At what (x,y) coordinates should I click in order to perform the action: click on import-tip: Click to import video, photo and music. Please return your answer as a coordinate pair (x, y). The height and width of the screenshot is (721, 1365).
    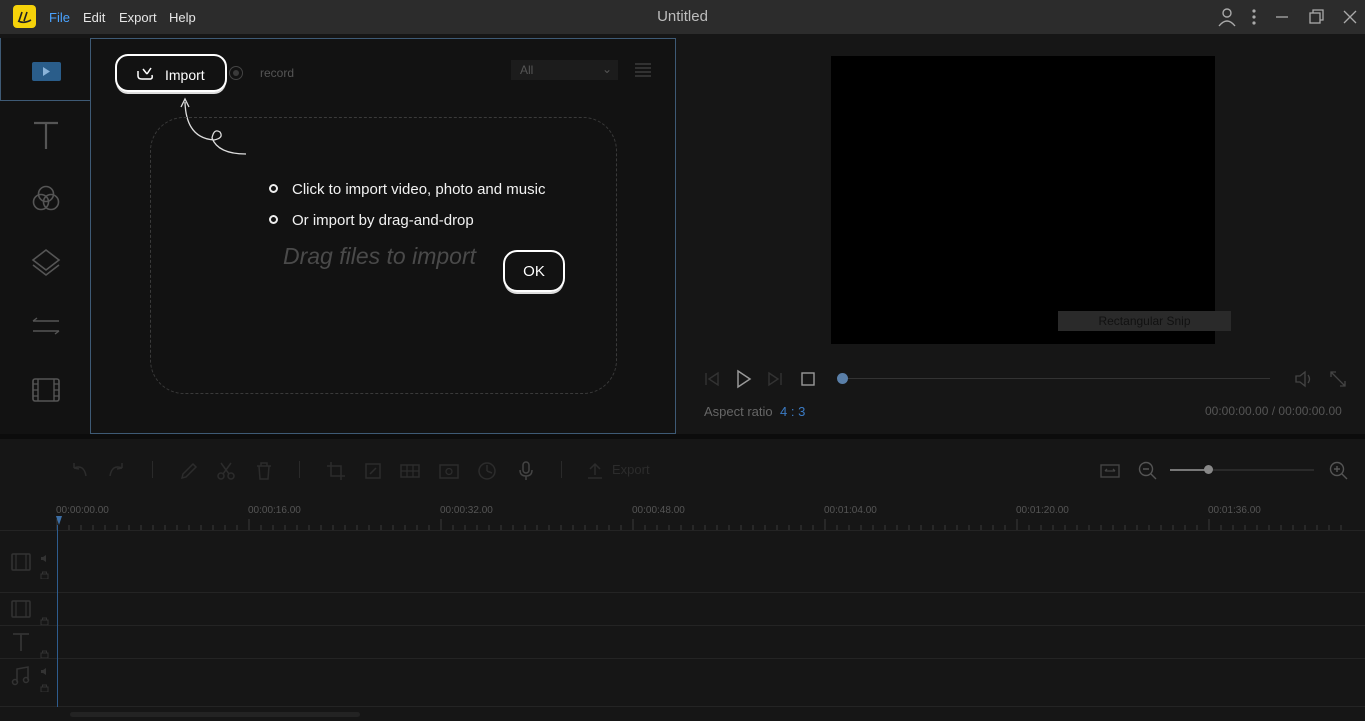
    Looking at the image, I should click on (419, 189).